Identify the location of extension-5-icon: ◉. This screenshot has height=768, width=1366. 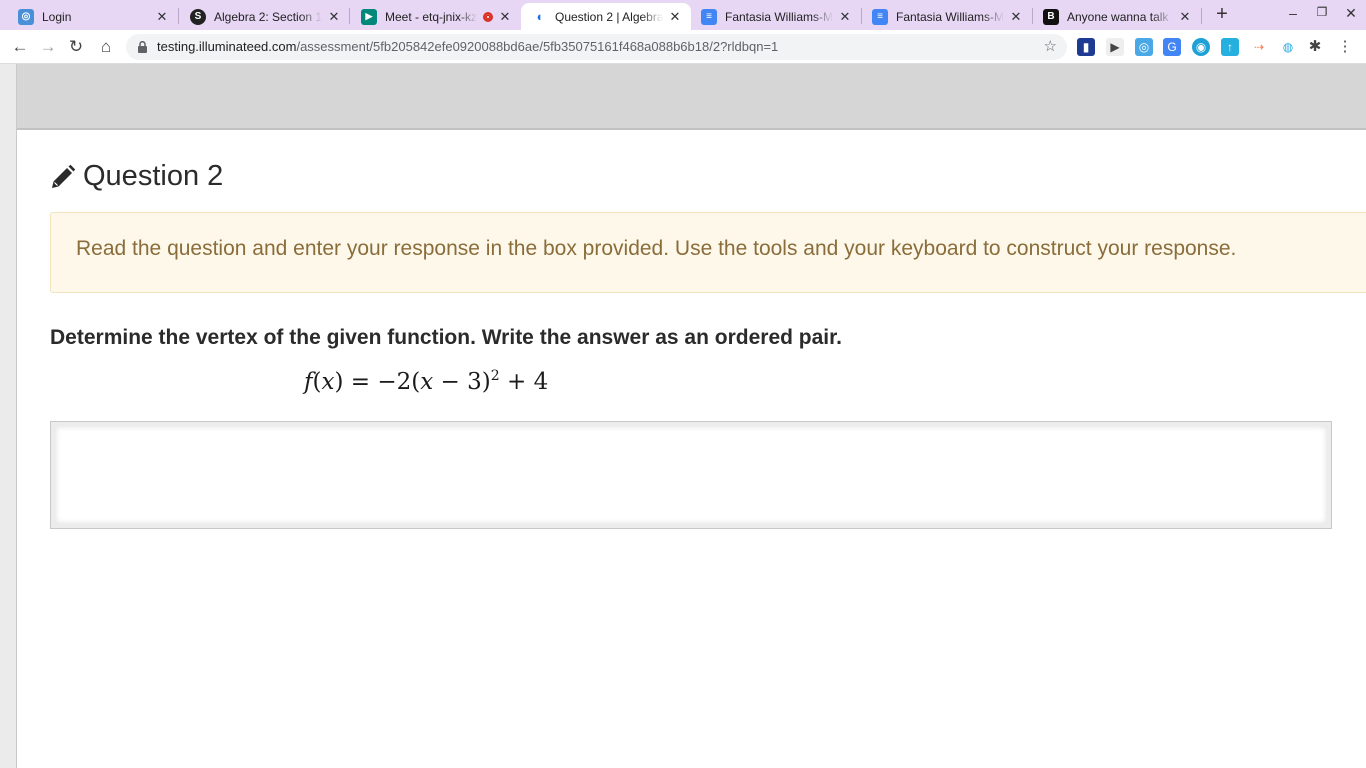
(1201, 47).